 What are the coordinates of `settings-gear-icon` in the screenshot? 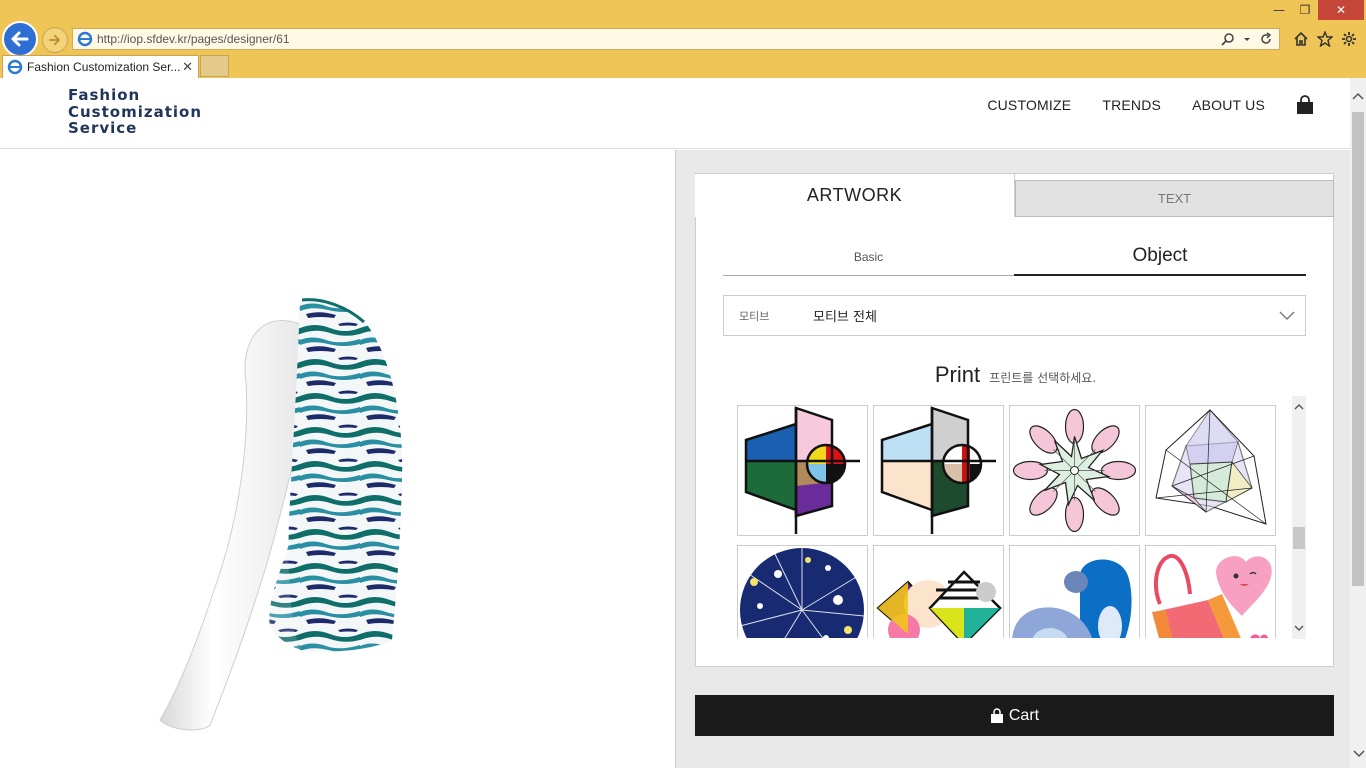 It's located at (1349, 39).